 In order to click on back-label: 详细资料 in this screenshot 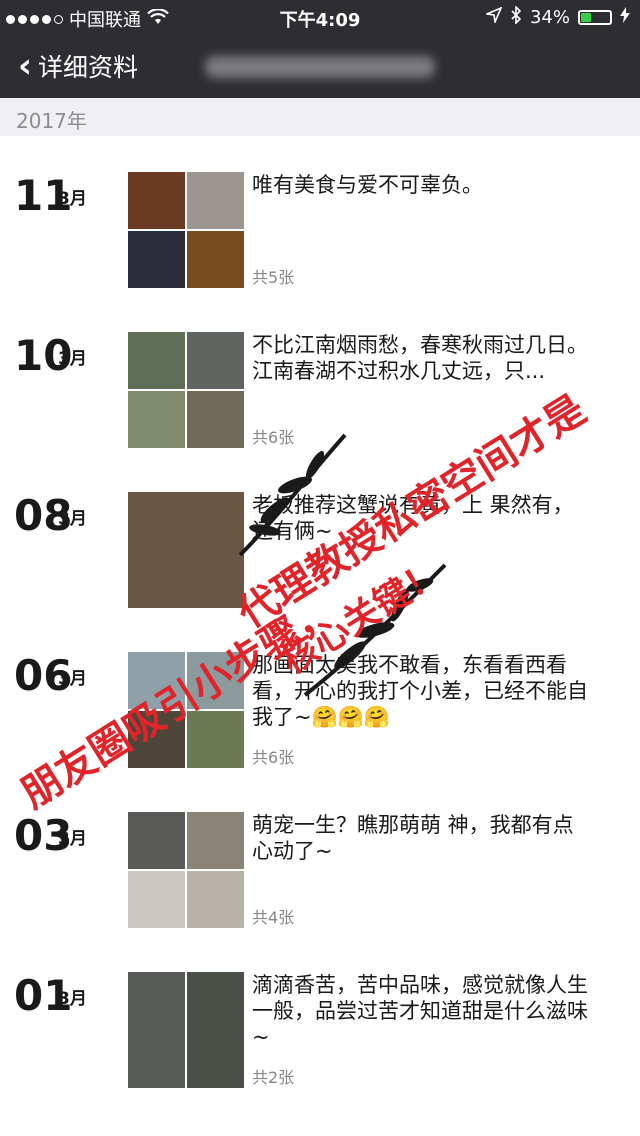, I will do `click(88, 67)`.